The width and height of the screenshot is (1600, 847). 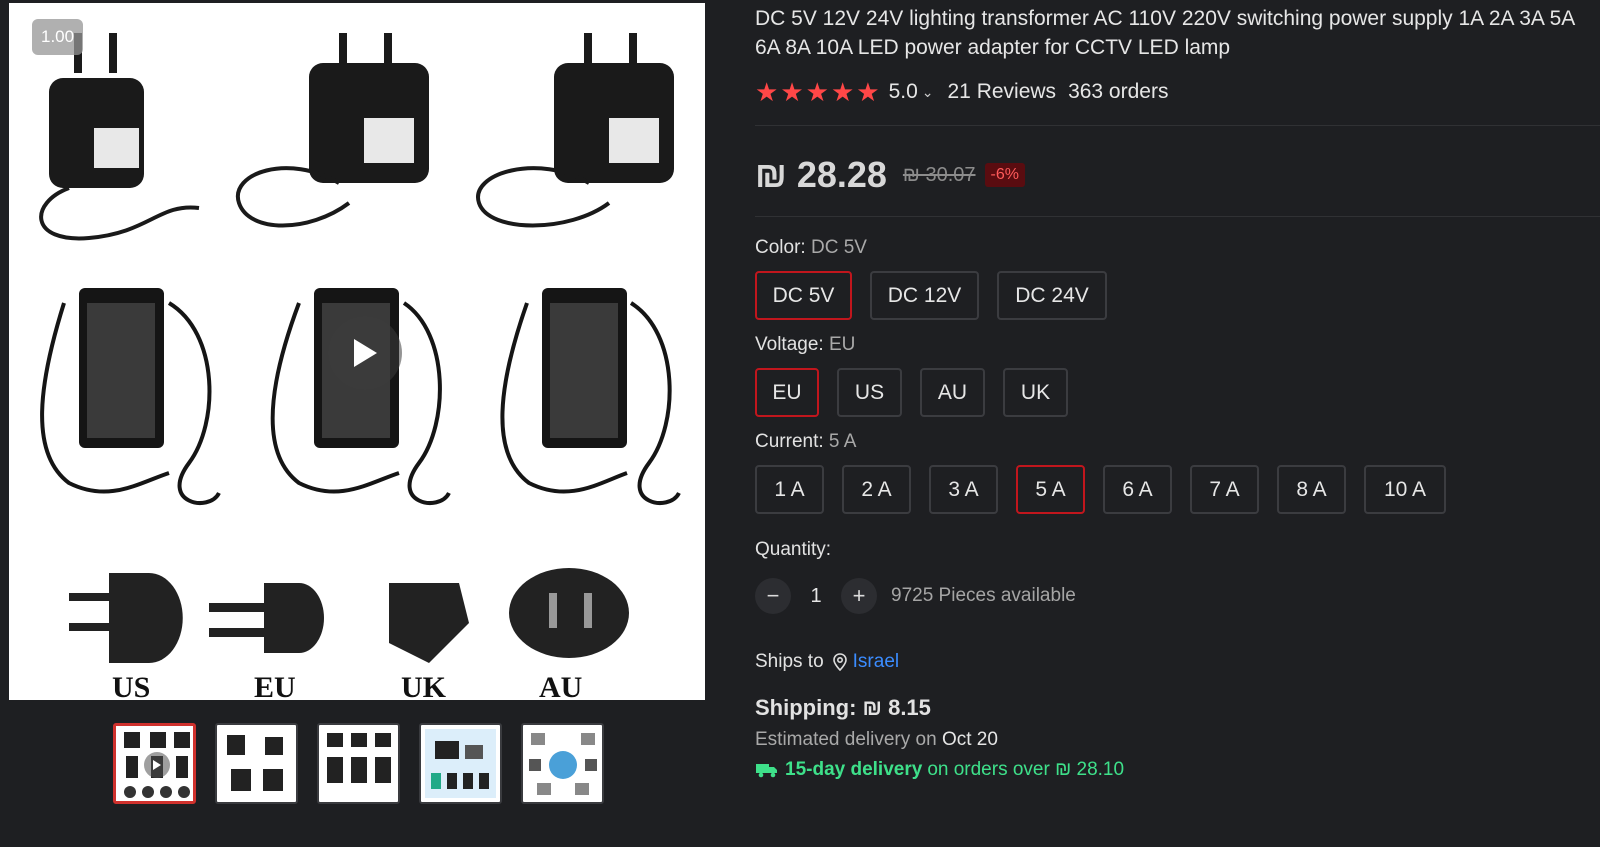 I want to click on voltage-option-us: US, so click(x=869, y=392).